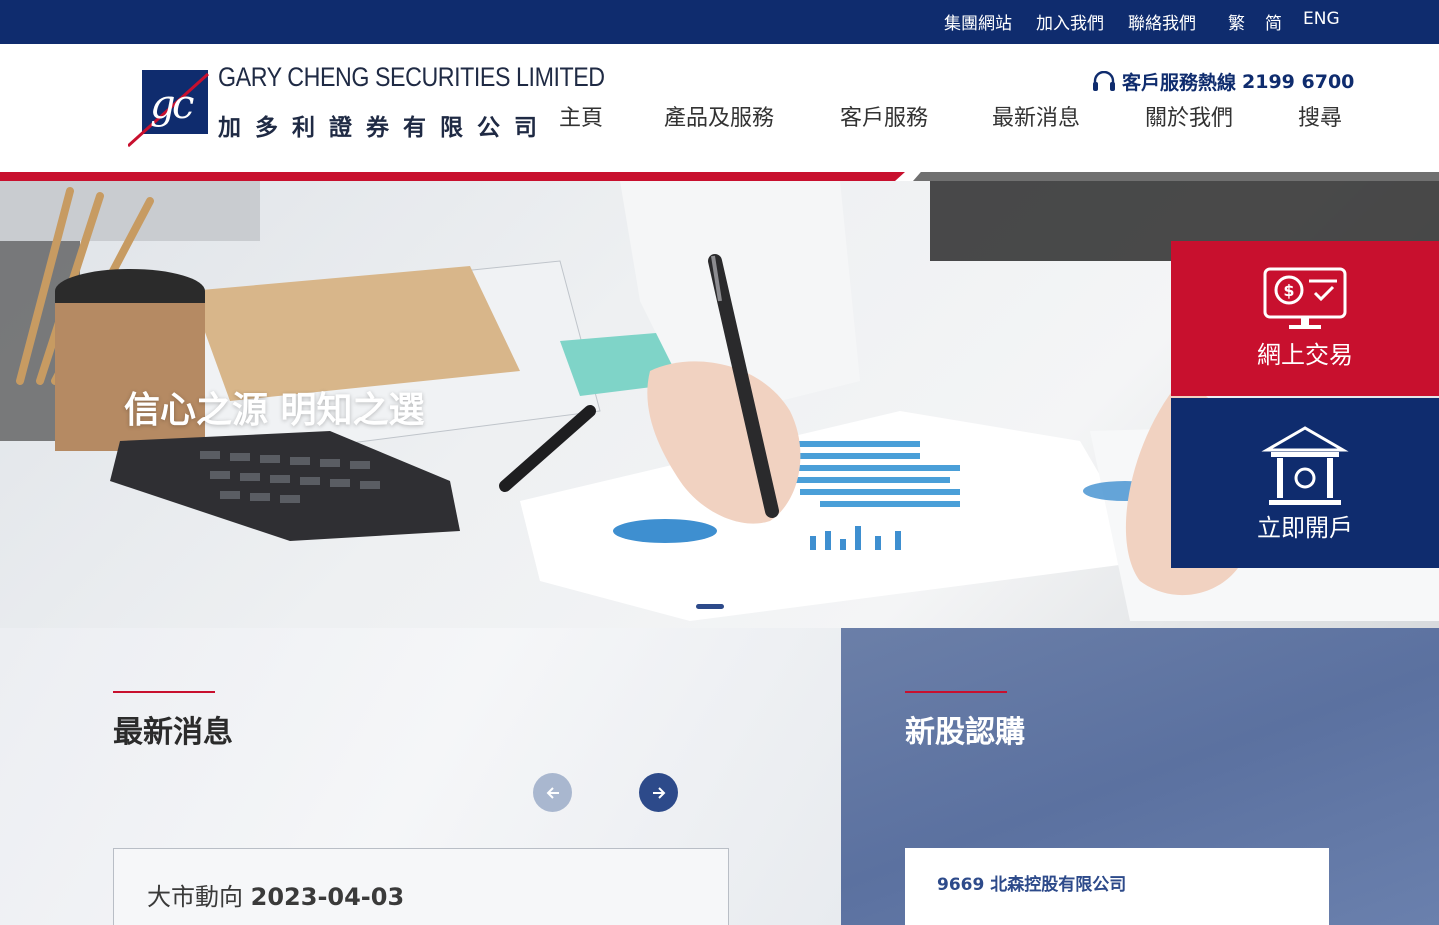  What do you see at coordinates (183, 105) in the screenshot?
I see `svg-text: c` at bounding box center [183, 105].